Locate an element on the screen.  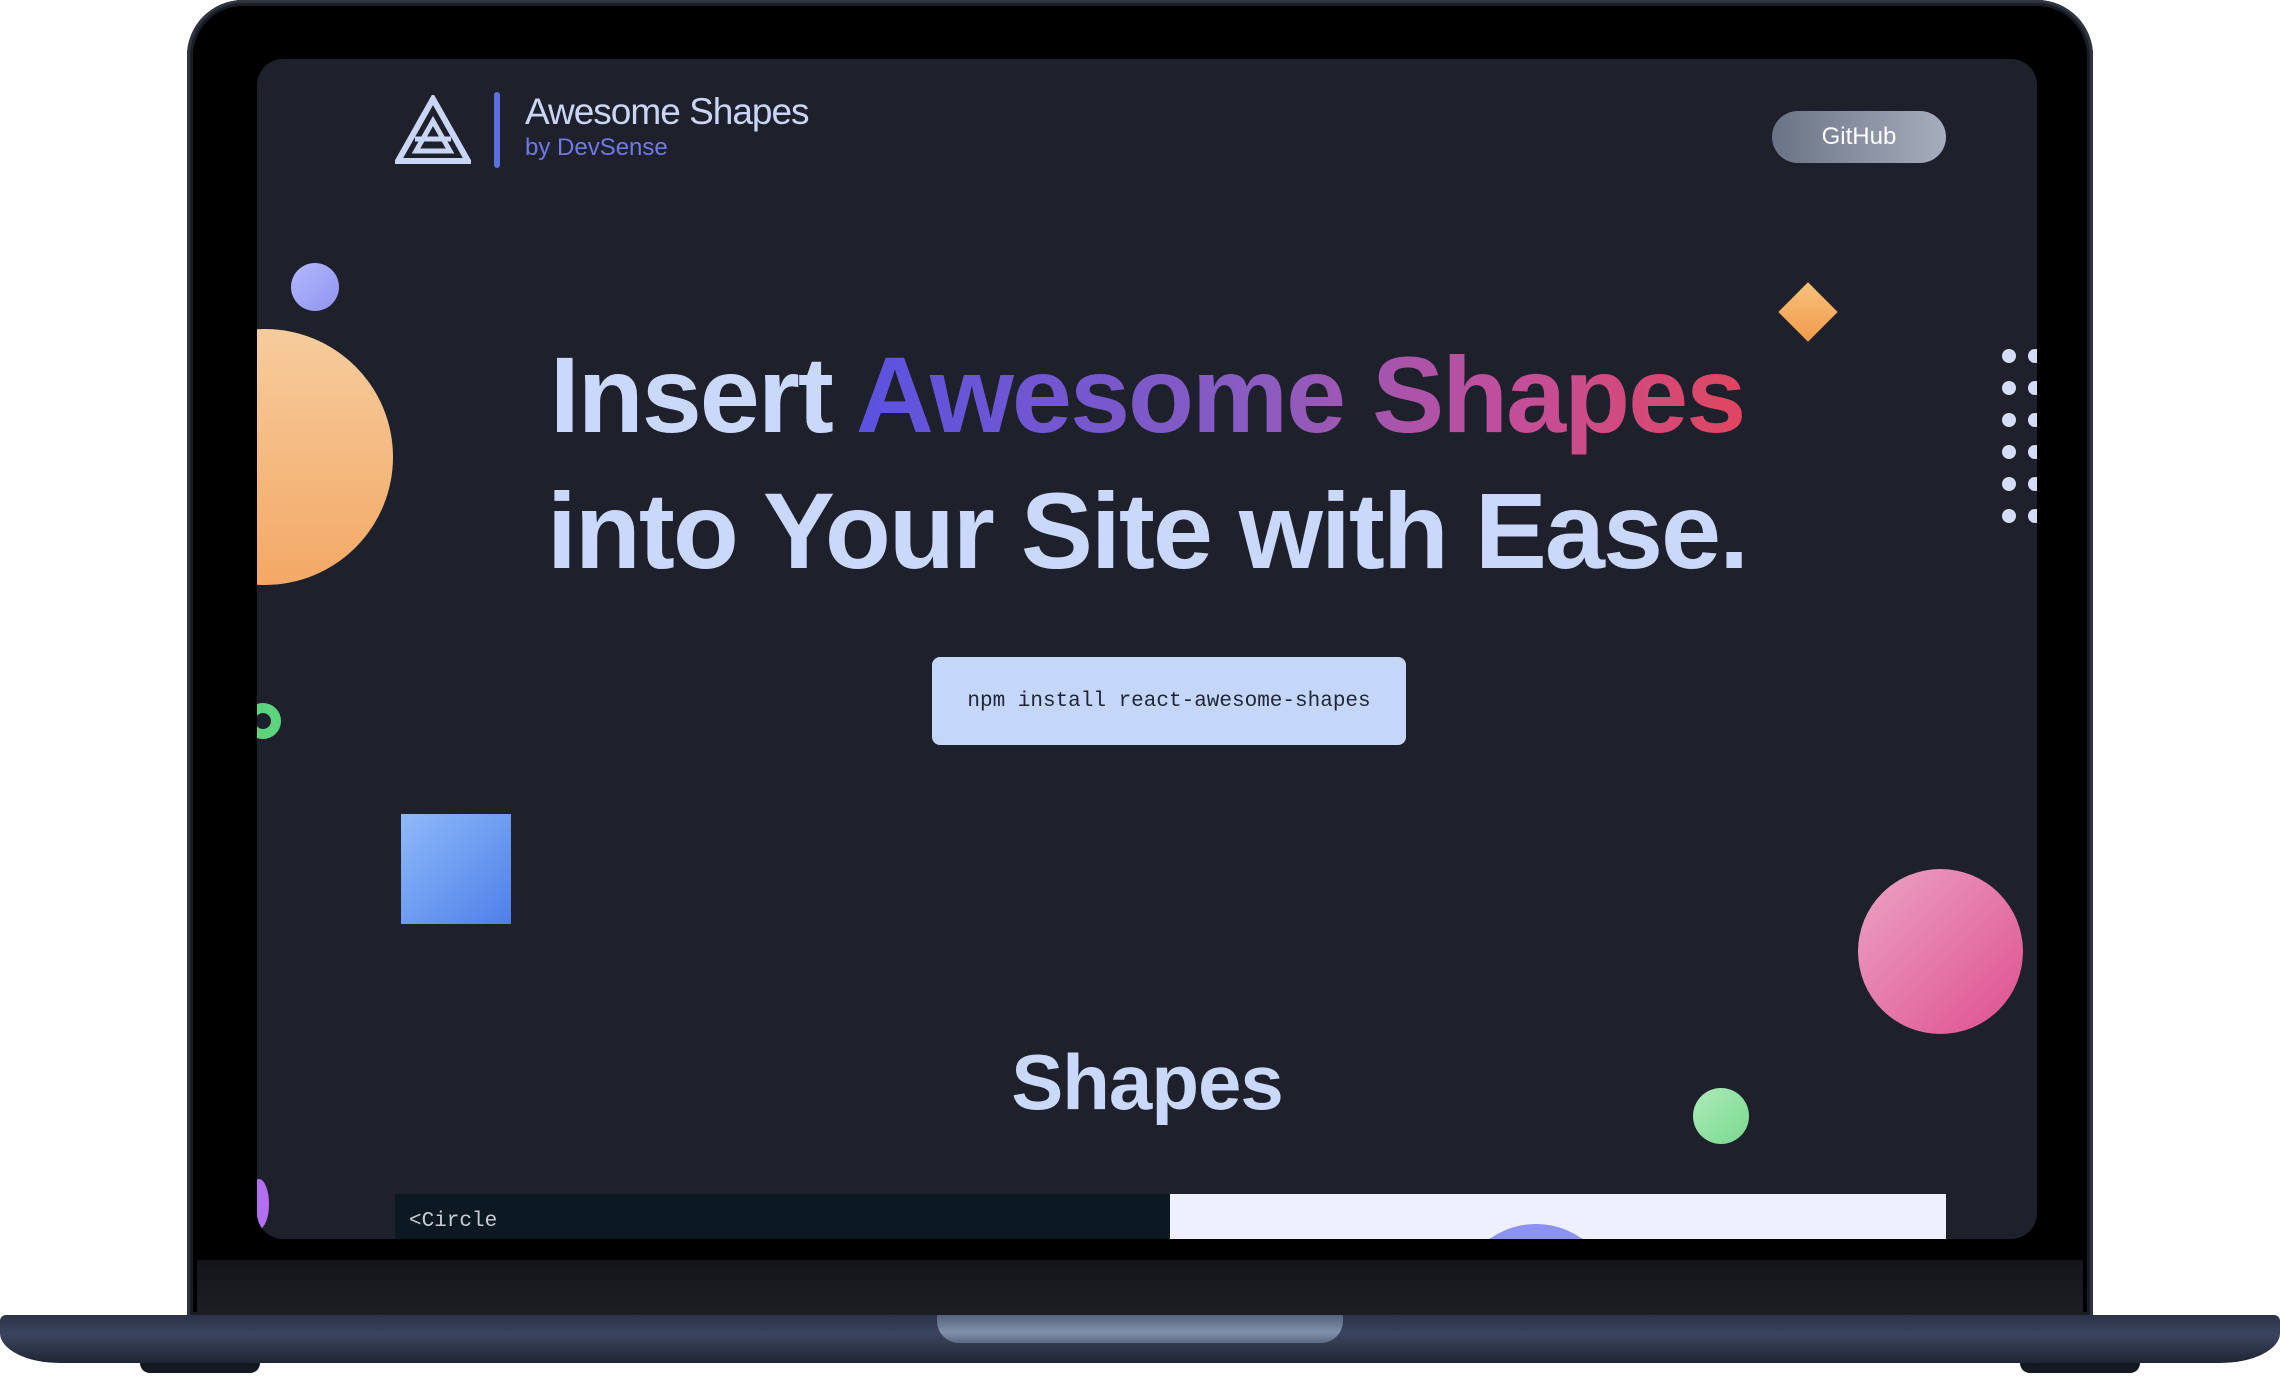
green-ring-shape is located at coordinates (269, 721).